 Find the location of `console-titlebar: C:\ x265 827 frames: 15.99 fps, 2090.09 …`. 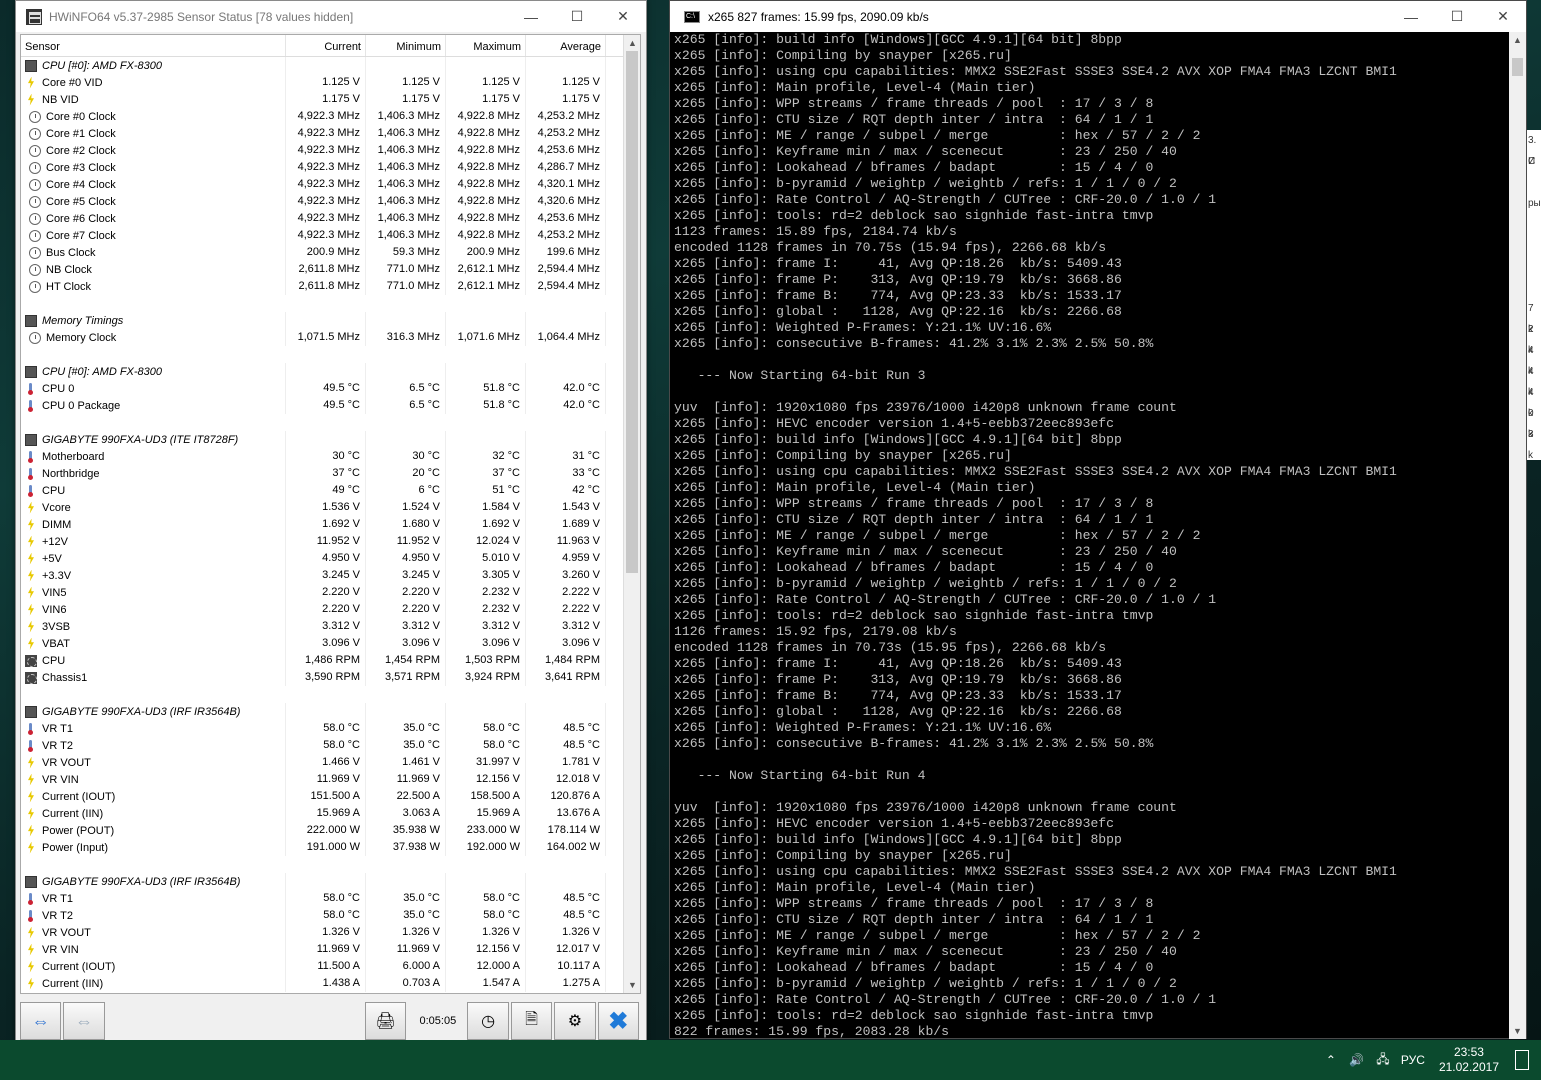

console-titlebar: C:\ x265 827 frames: 15.99 fps, 2090.09 … is located at coordinates (1098, 16).